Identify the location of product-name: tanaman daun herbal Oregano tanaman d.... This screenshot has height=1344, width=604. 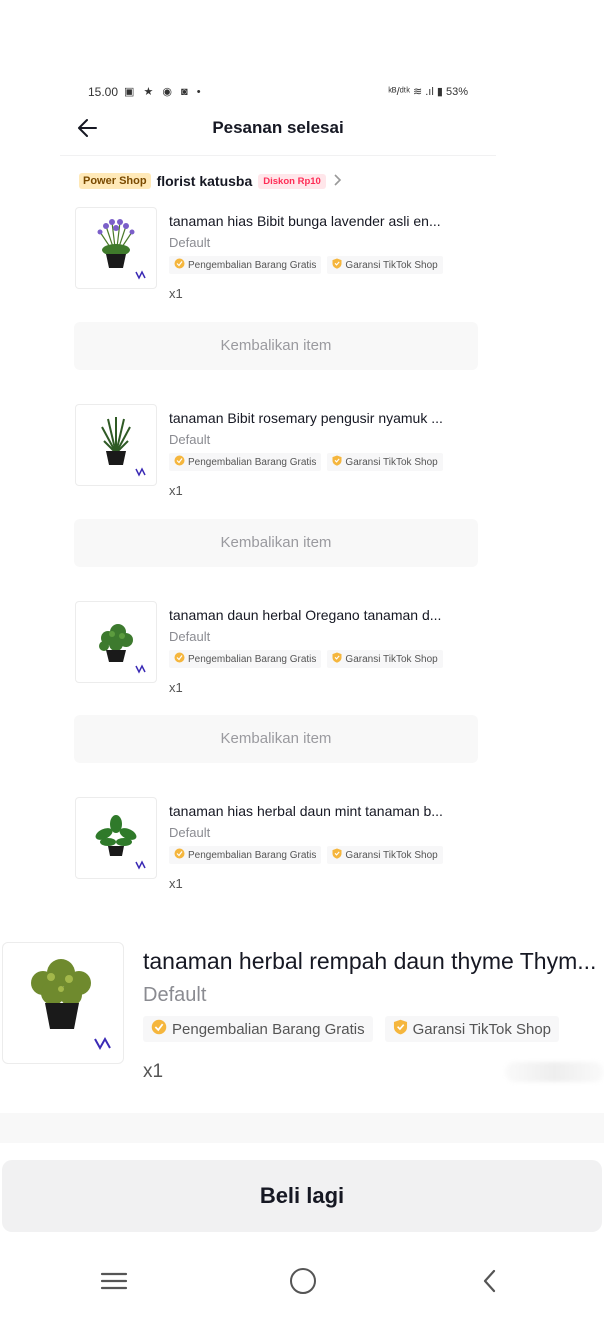
(324, 615).